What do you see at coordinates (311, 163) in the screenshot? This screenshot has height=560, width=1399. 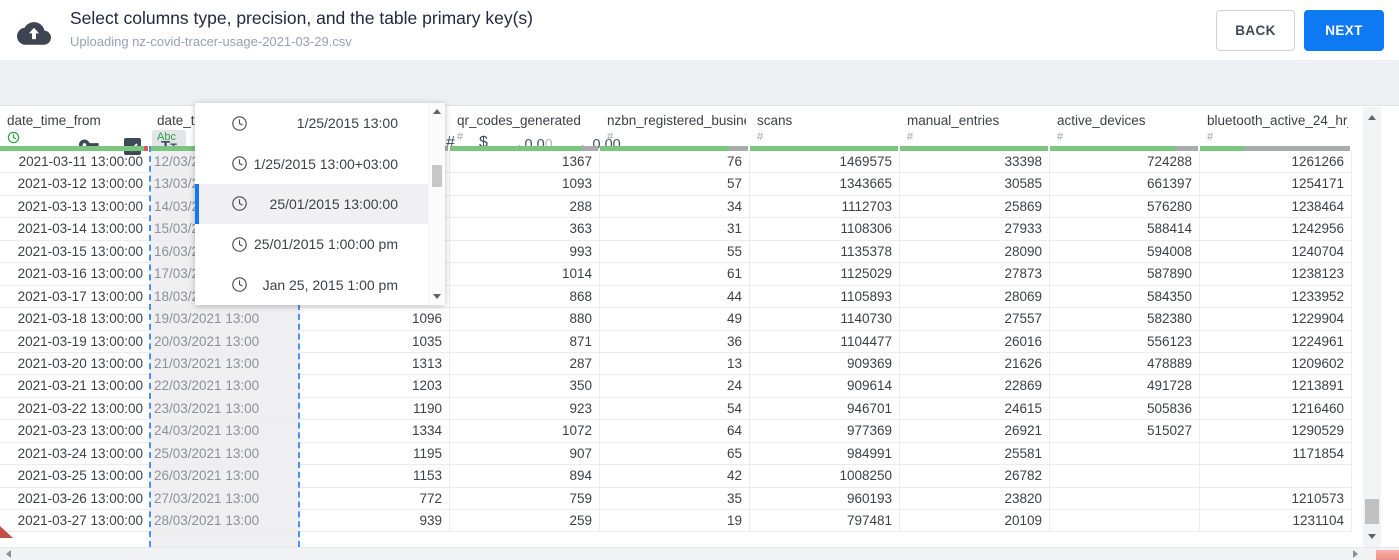 I see `format-option: 1/25/2015 13:00+03:00` at bounding box center [311, 163].